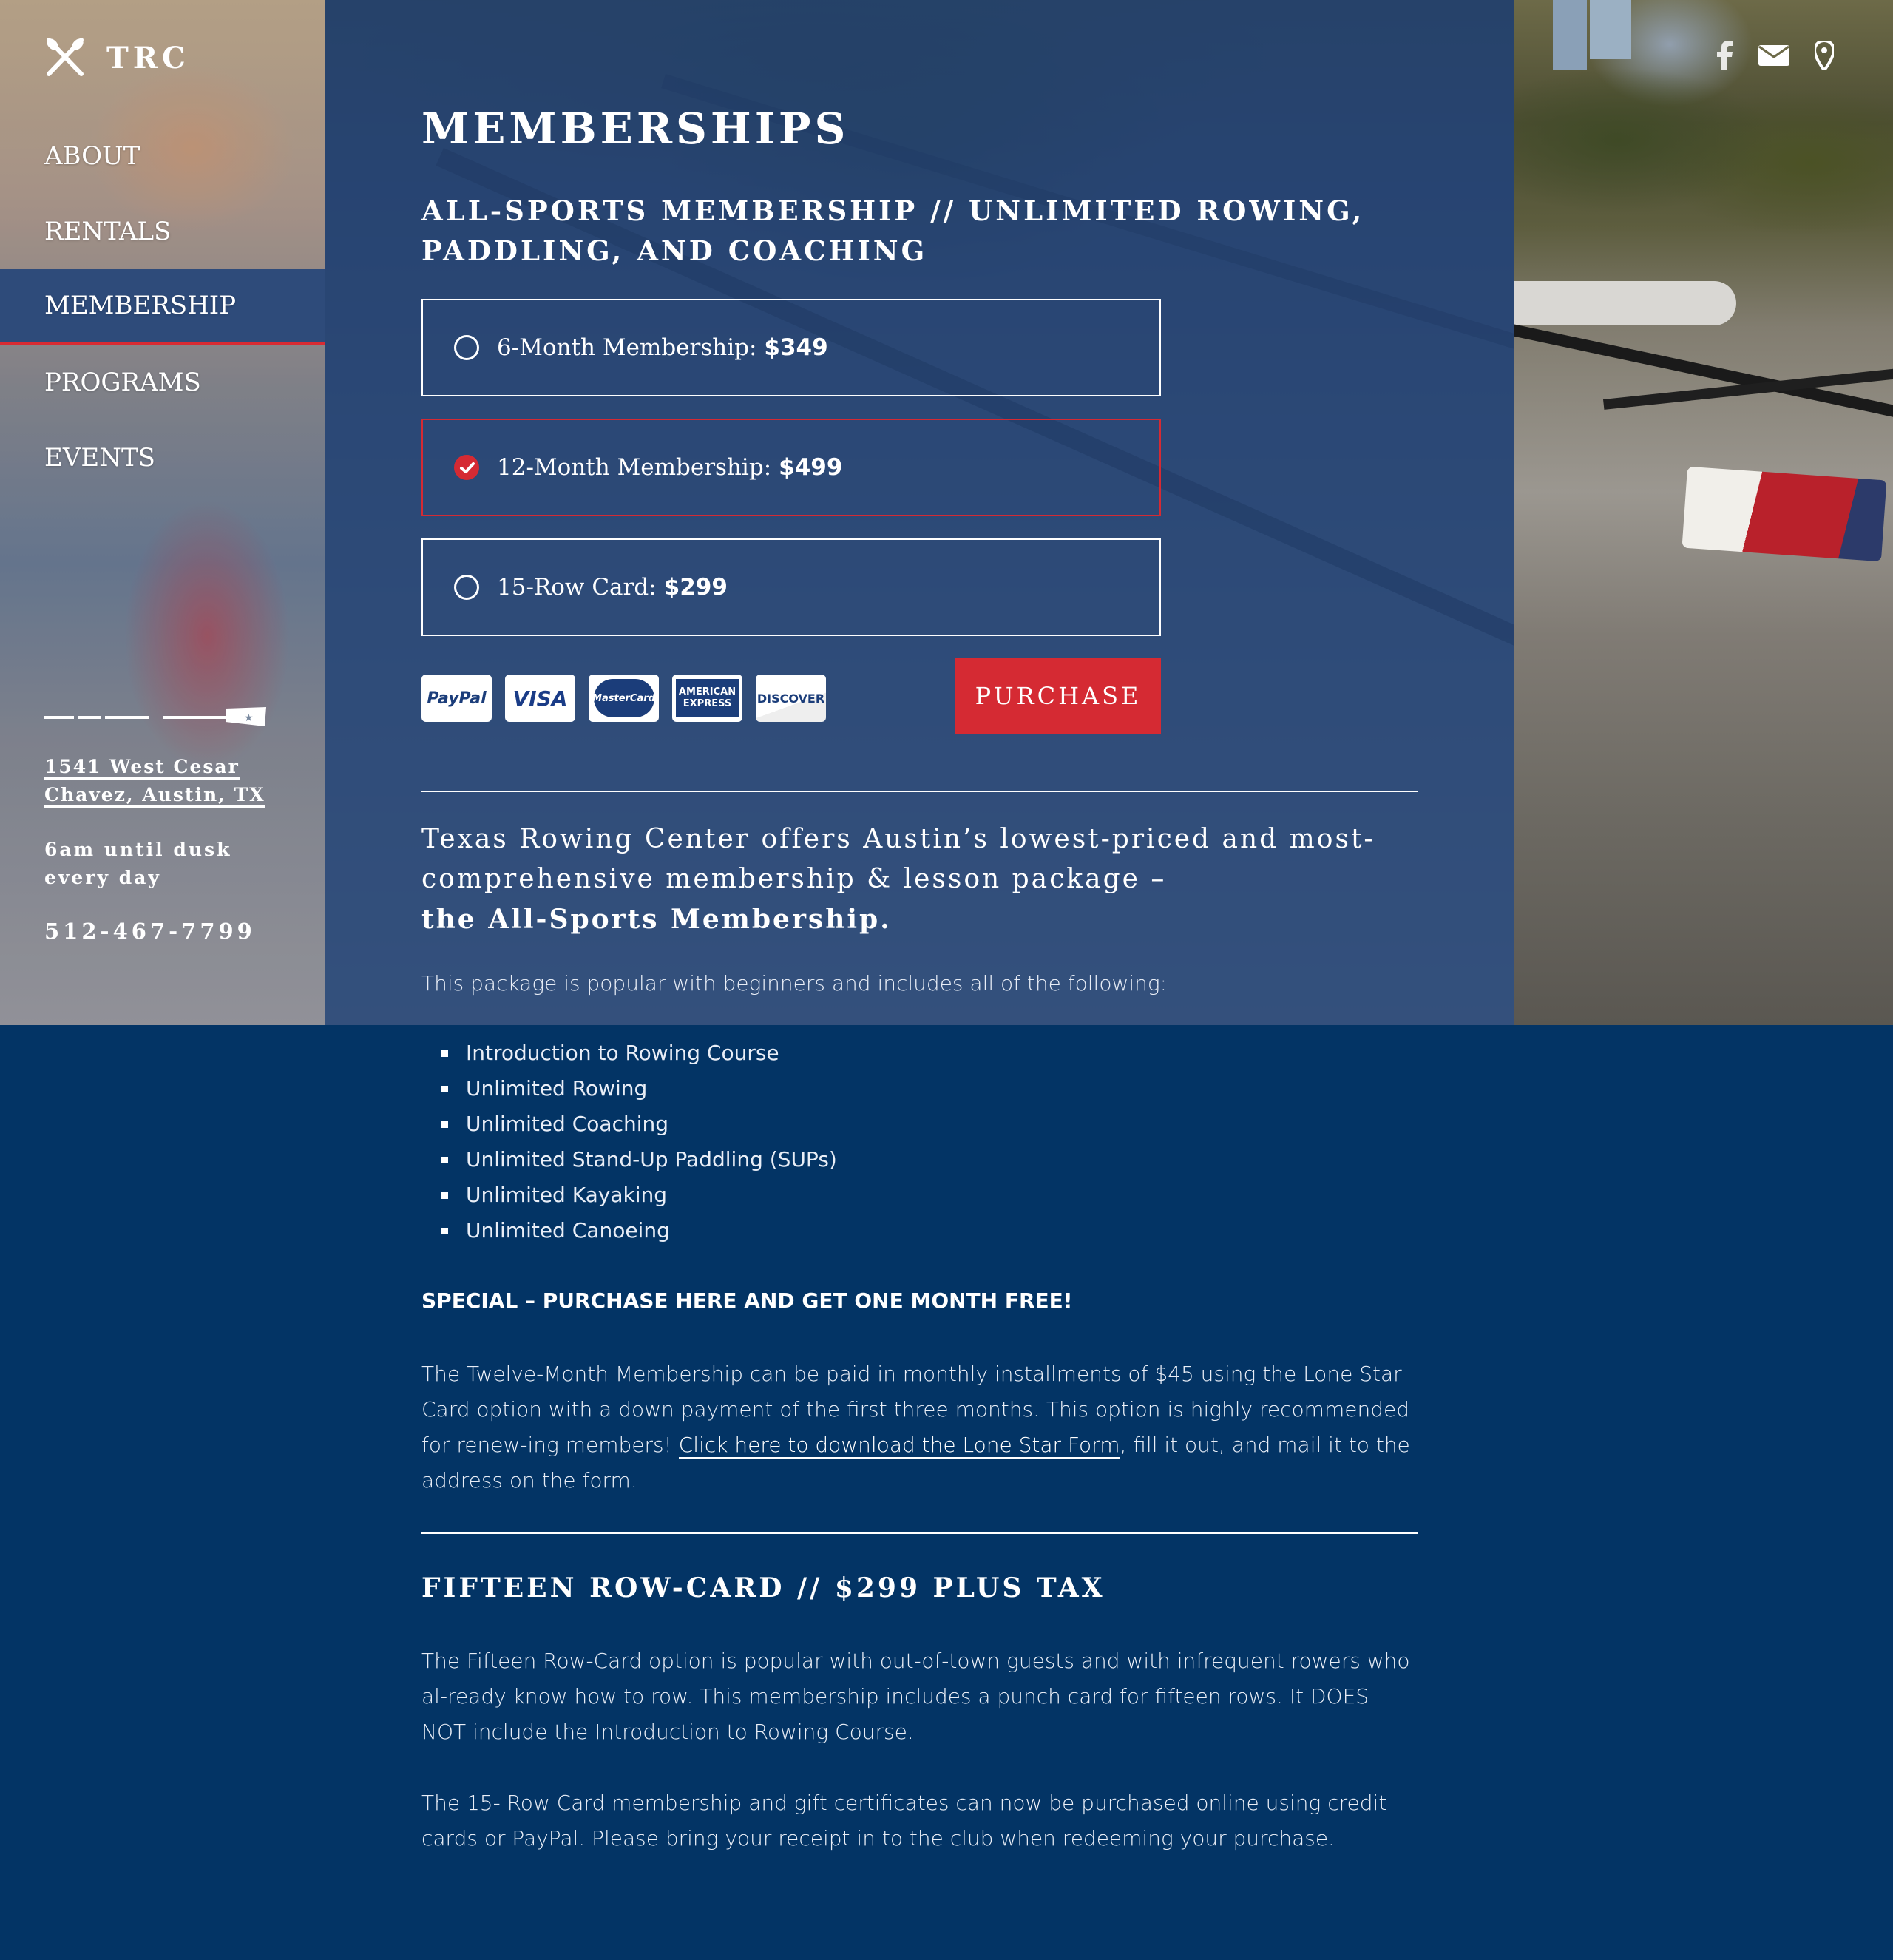  I want to click on address-link: 1541 West Cesar Chavez, Austin, TX, so click(154, 781).